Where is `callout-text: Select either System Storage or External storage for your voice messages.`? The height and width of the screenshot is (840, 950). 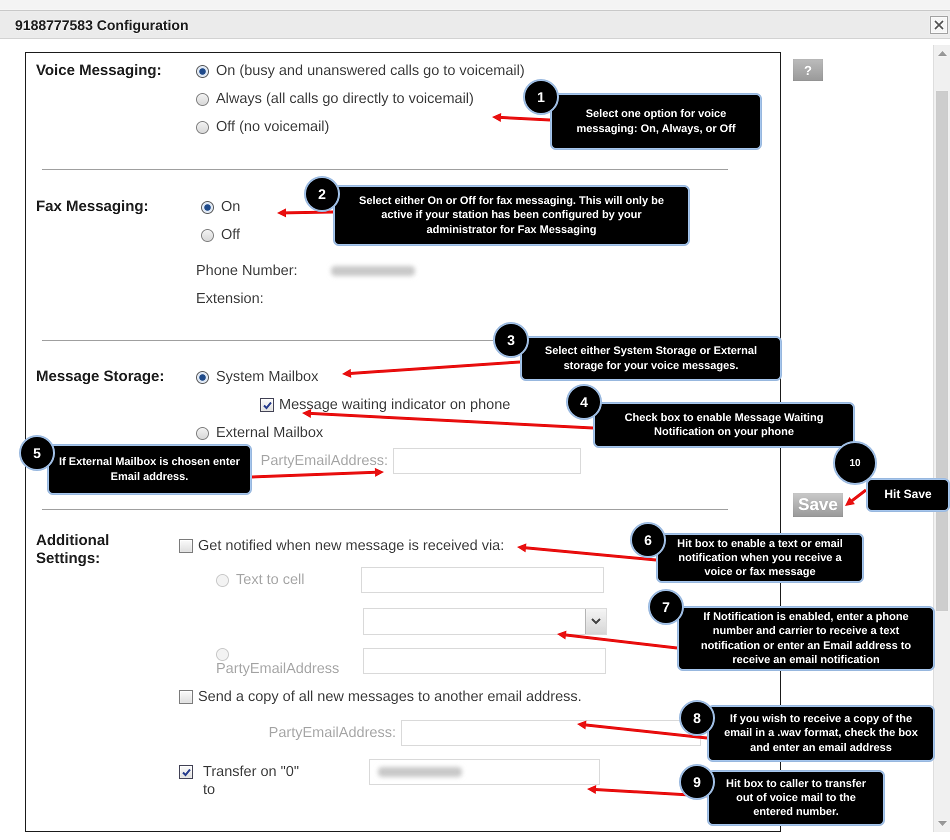
callout-text: Select either System Storage or External storage for your voice messages. is located at coordinates (651, 358).